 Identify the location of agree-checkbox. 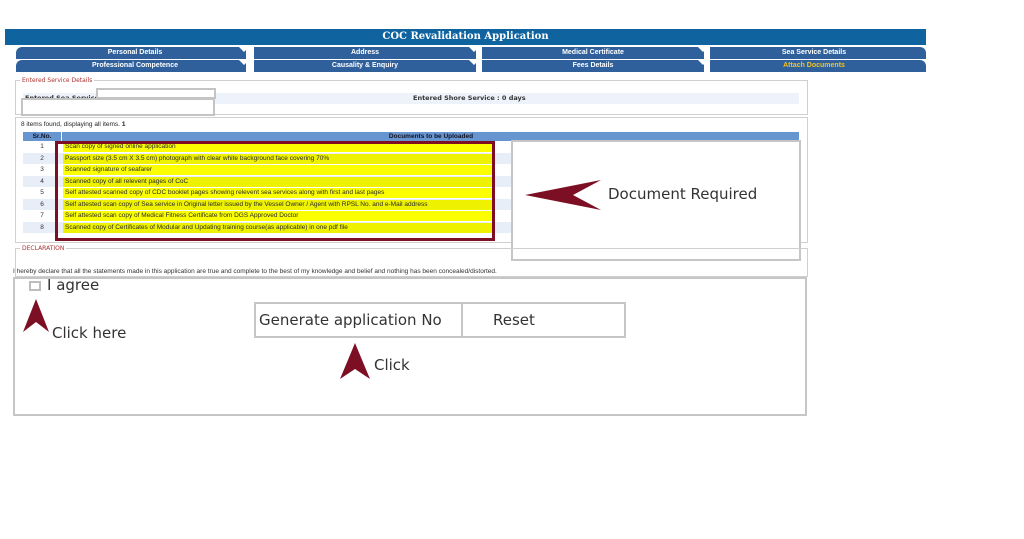
(35, 286).